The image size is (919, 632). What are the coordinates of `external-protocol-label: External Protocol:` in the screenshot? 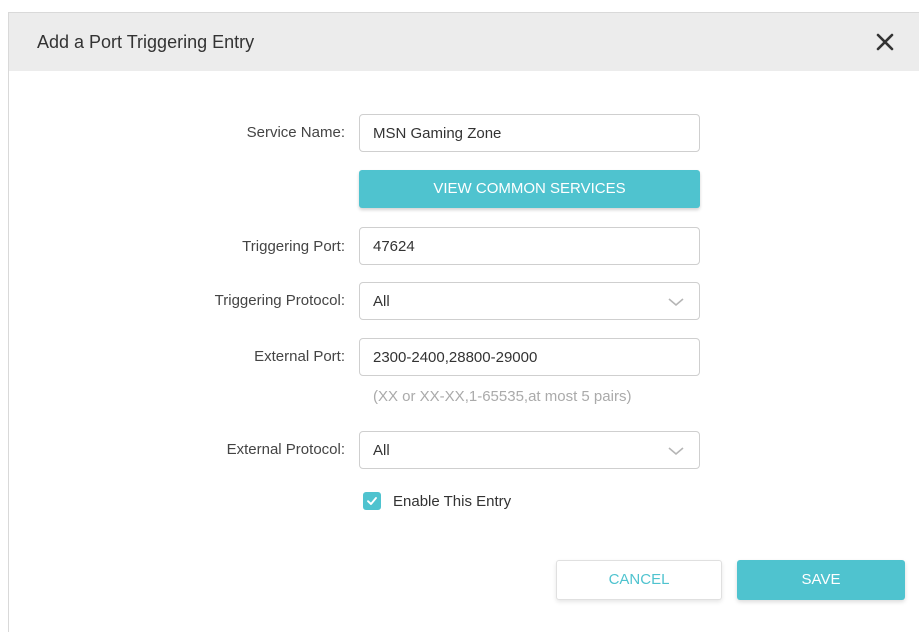 It's located at (285, 449).